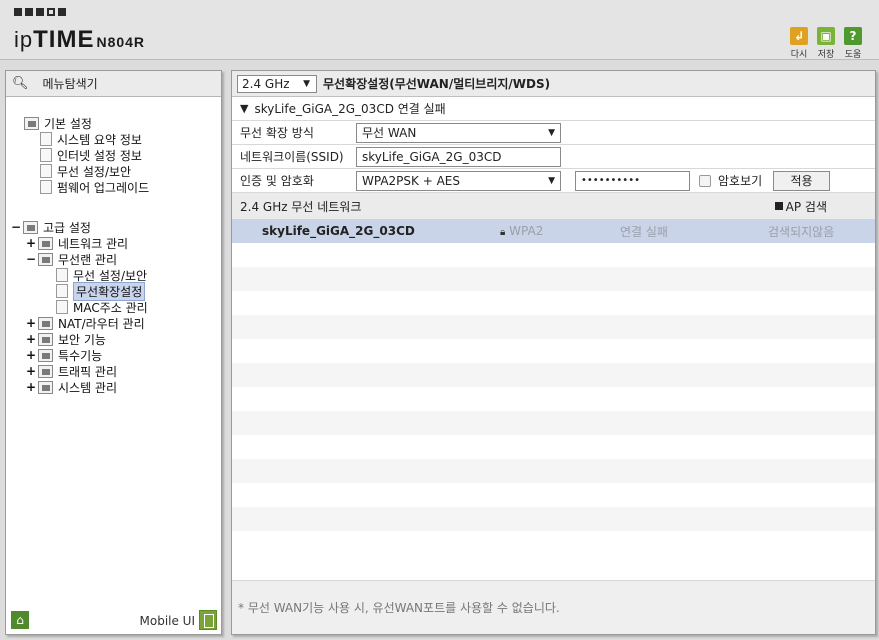 The width and height of the screenshot is (879, 640). What do you see at coordinates (705, 180) in the screenshot?
I see `show-password-checkbox` at bounding box center [705, 180].